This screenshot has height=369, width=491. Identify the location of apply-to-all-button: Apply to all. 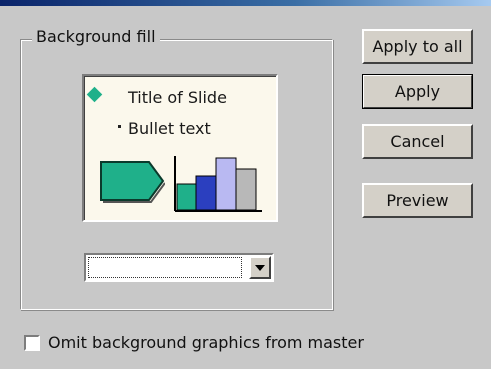
(417, 46).